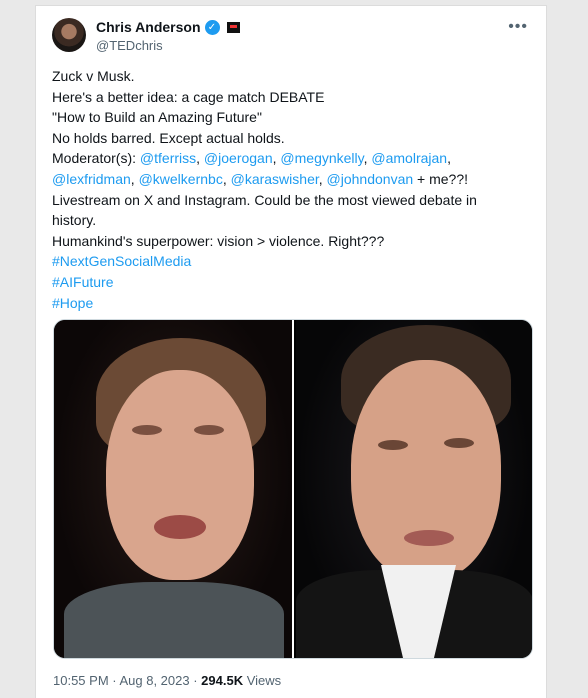 This screenshot has height=698, width=588. What do you see at coordinates (72, 303) in the screenshot?
I see `hashtag-link: #Hope` at bounding box center [72, 303].